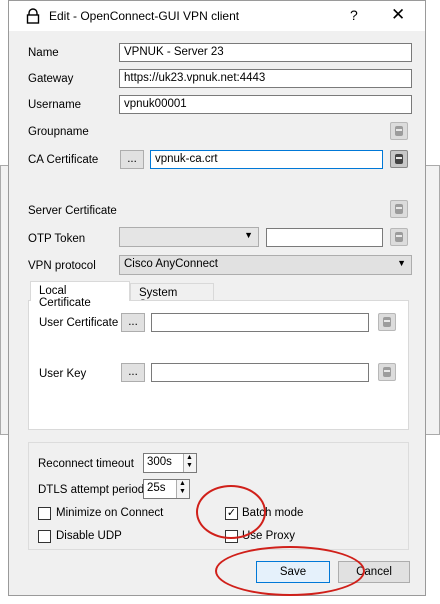 The width and height of the screenshot is (440, 604). Describe the element at coordinates (80, 295) in the screenshot. I see `tab-local-certificate: Local Certificate` at that location.